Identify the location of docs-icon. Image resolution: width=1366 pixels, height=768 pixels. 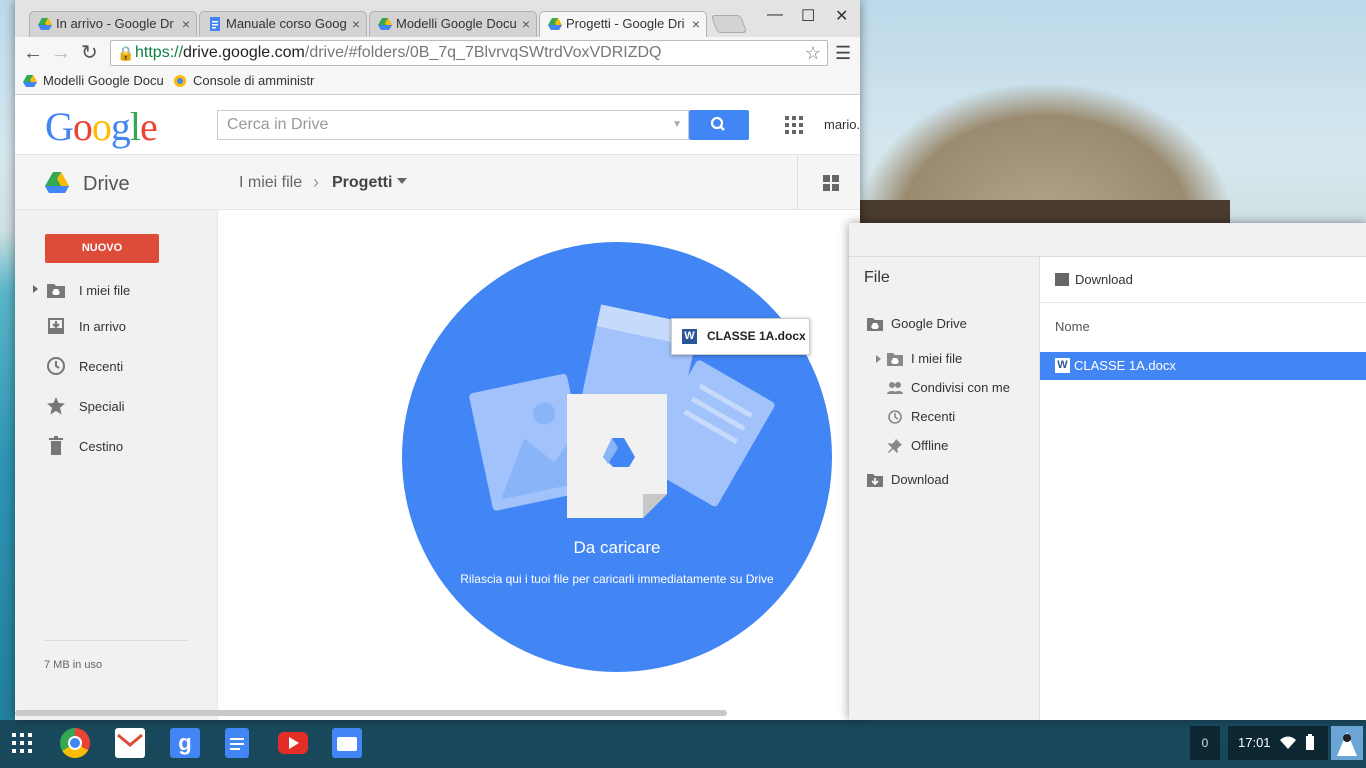
(237, 743).